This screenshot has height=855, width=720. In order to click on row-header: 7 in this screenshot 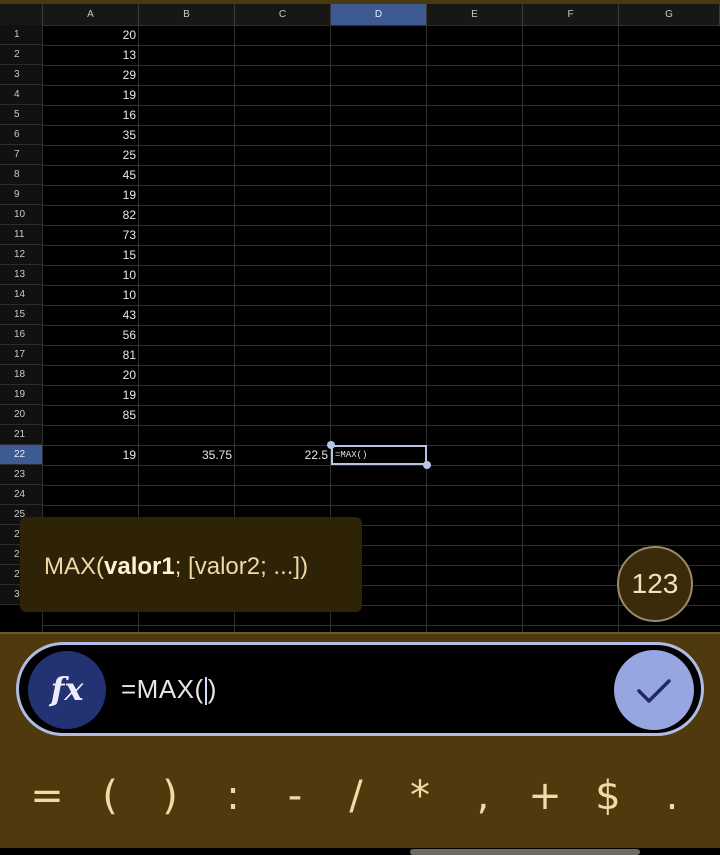, I will do `click(21, 155)`.